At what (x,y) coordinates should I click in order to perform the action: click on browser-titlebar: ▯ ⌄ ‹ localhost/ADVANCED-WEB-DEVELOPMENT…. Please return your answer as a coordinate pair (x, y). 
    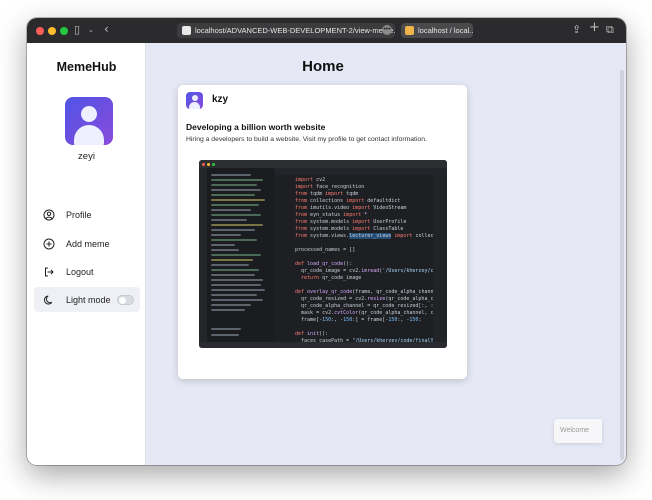
    Looking at the image, I should click on (326, 30).